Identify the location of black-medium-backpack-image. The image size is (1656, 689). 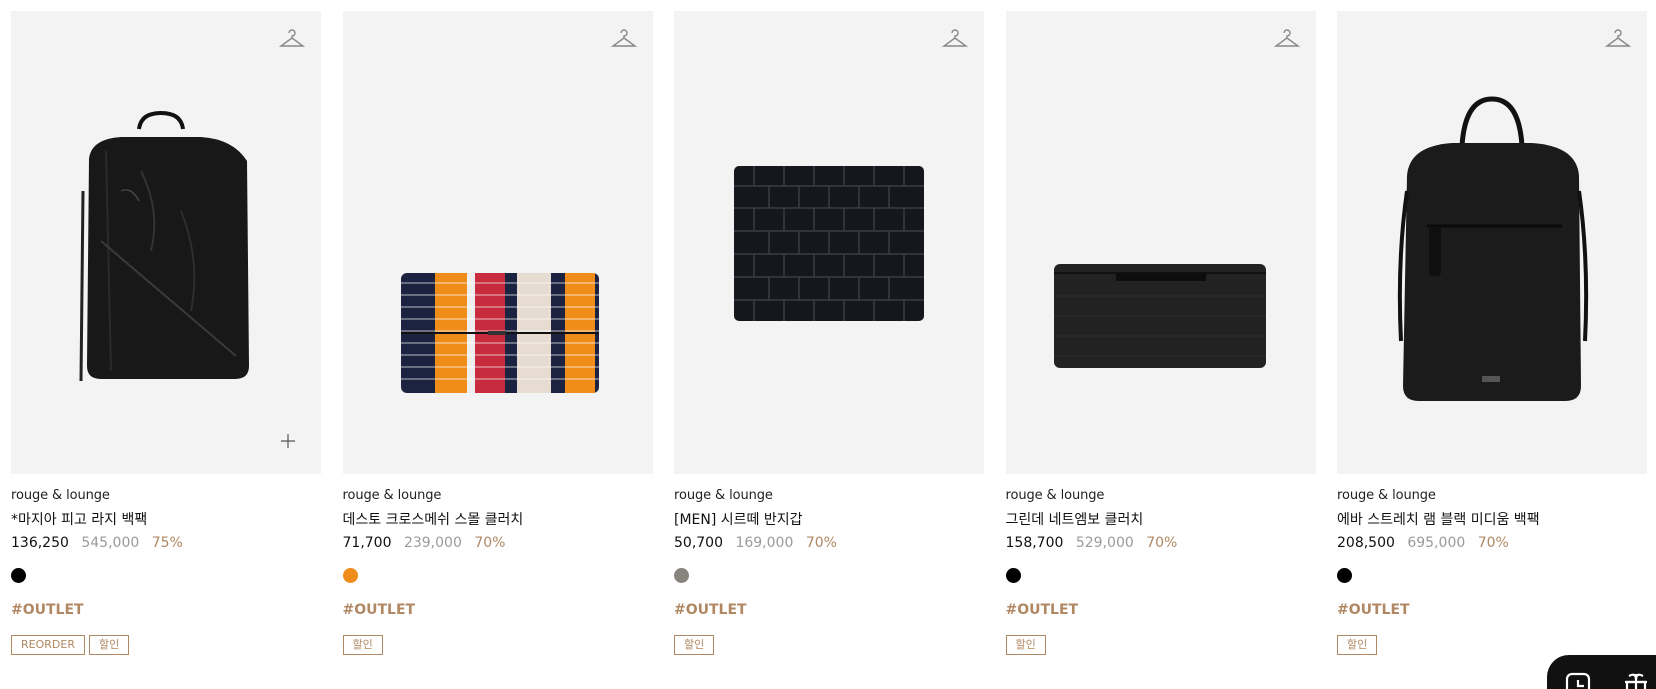
(1493, 248).